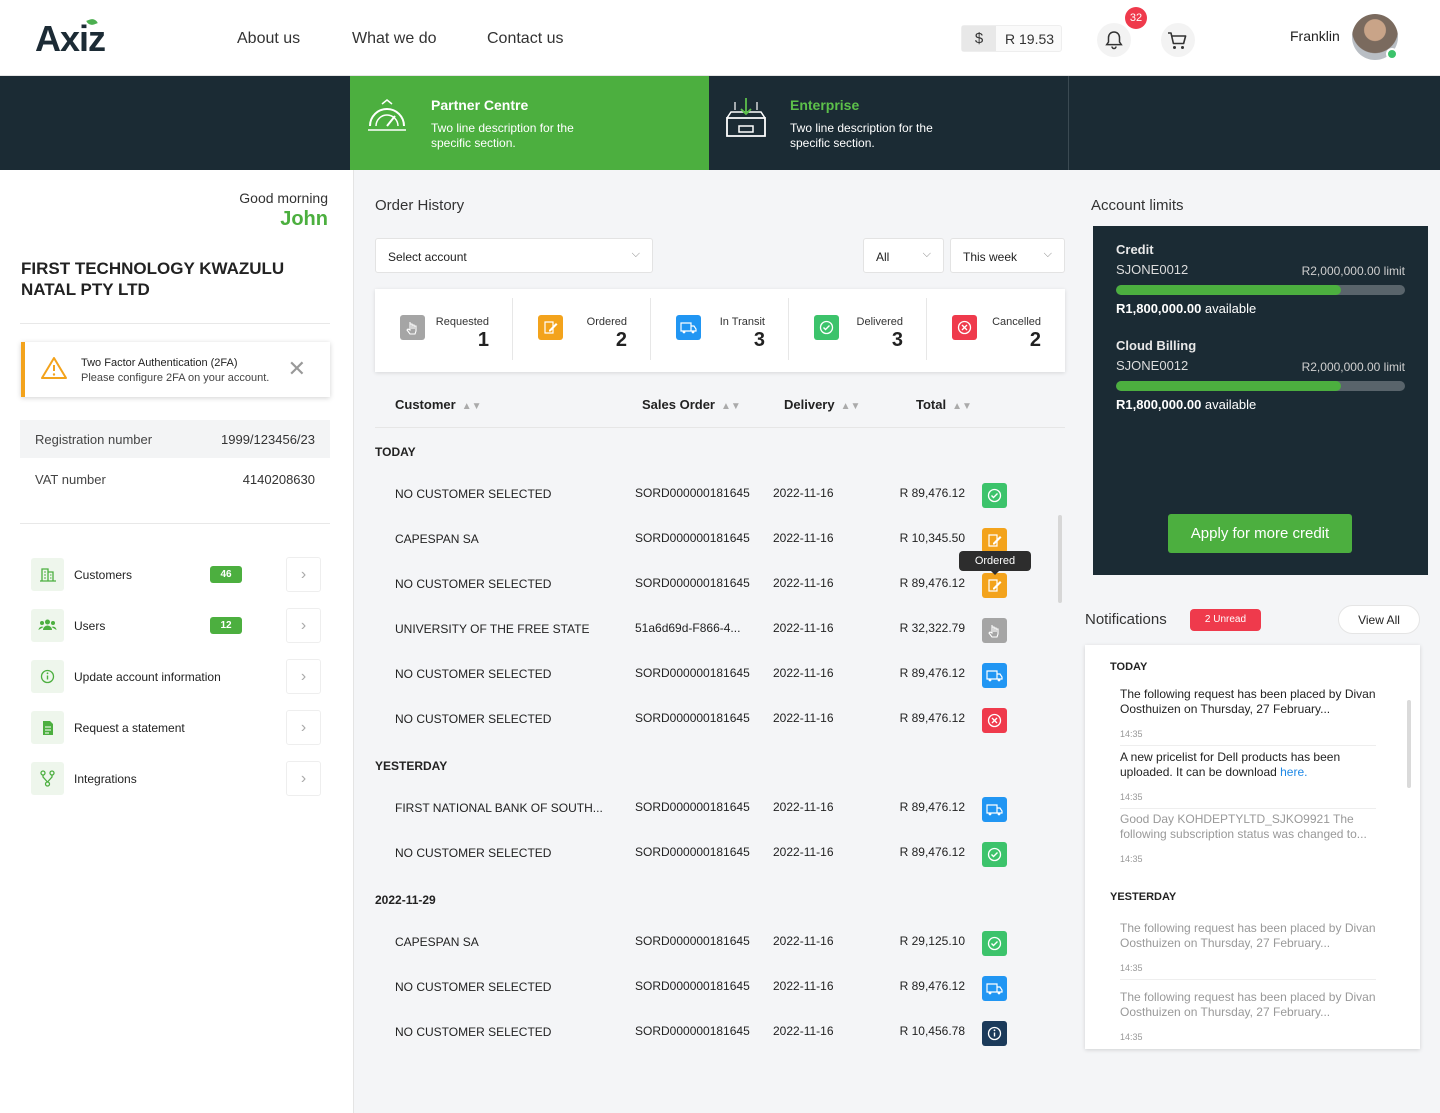 Image resolution: width=1440 pixels, height=1113 pixels. Describe the element at coordinates (1060, 559) in the screenshot. I see `table-scrollbar` at that location.